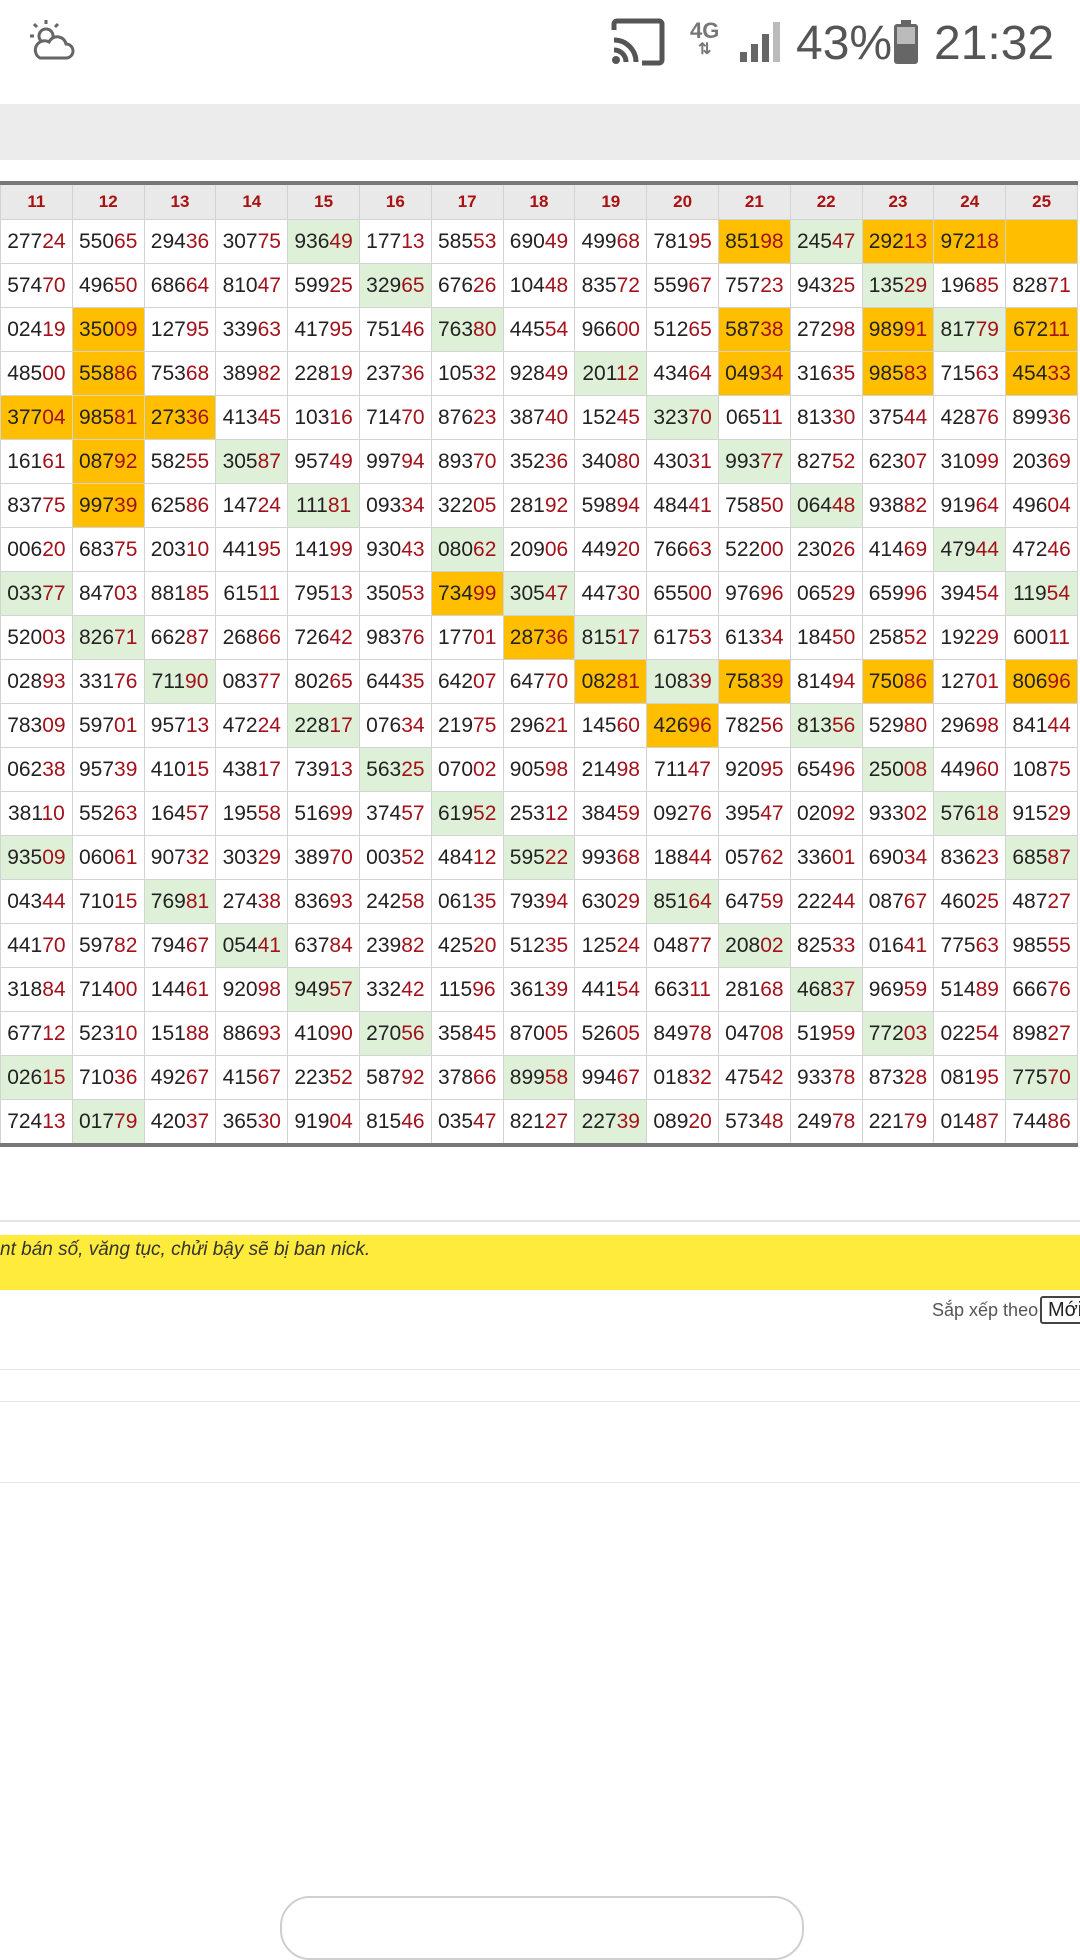  Describe the element at coordinates (323, 1077) in the screenshot. I see `table-cell: 22352` at that location.